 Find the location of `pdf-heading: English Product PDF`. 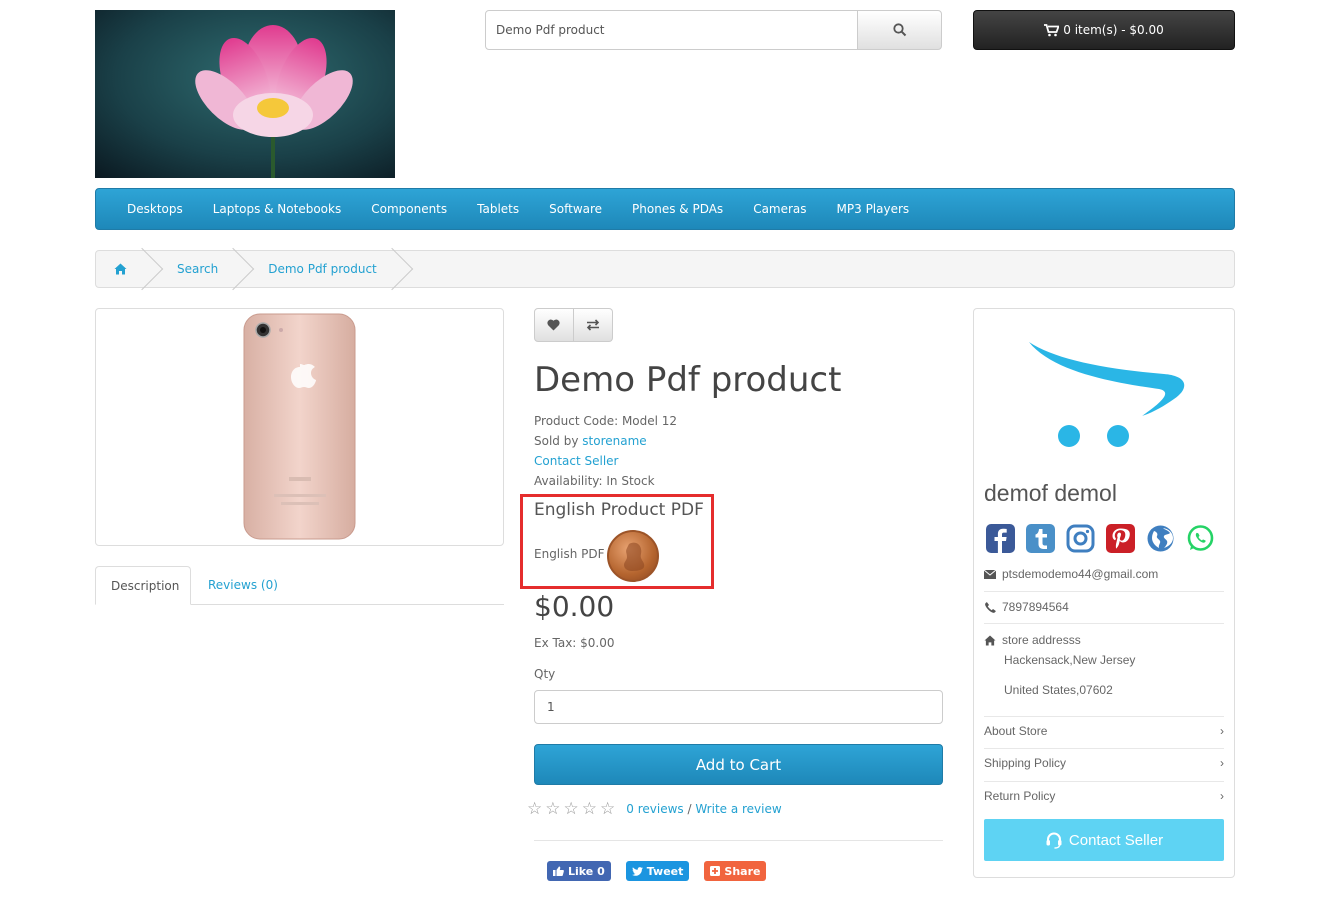

pdf-heading: English Product PDF is located at coordinates (619, 510).